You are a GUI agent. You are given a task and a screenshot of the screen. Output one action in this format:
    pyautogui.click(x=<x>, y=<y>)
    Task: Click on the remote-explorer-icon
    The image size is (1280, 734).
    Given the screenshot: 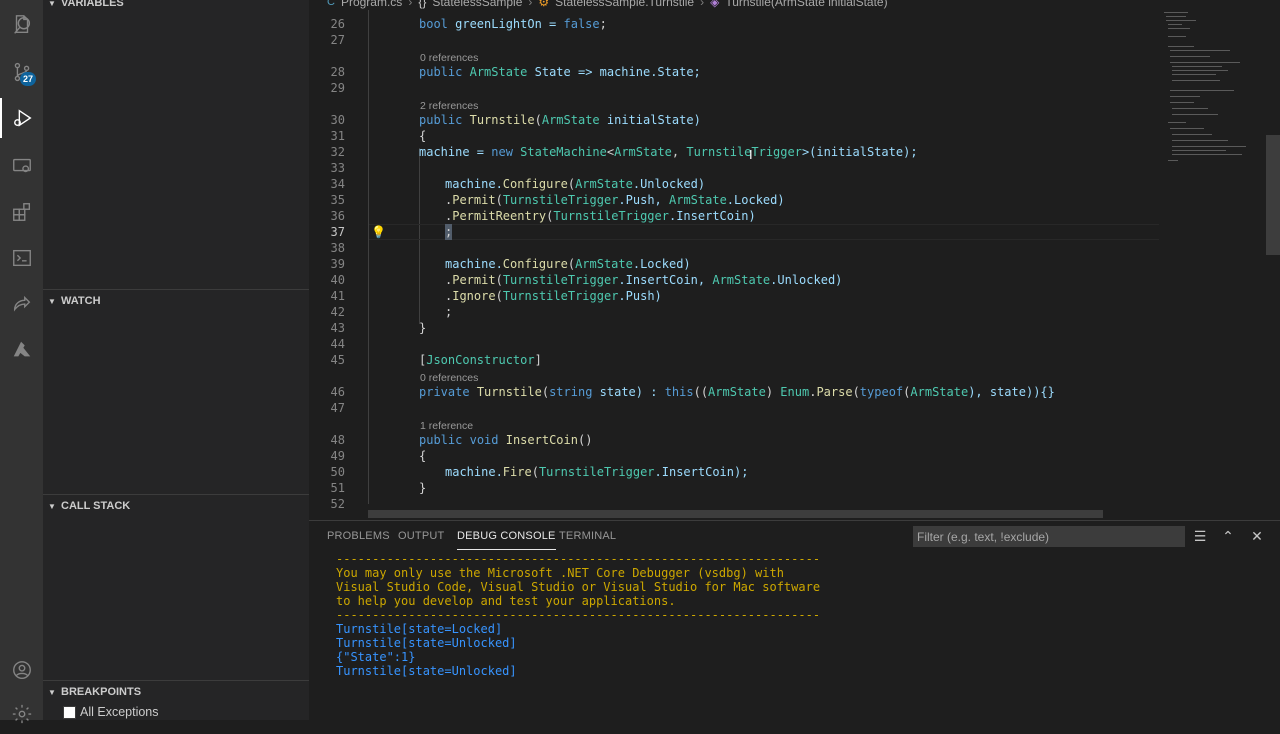 What is the action you would take?
    pyautogui.click(x=21, y=166)
    